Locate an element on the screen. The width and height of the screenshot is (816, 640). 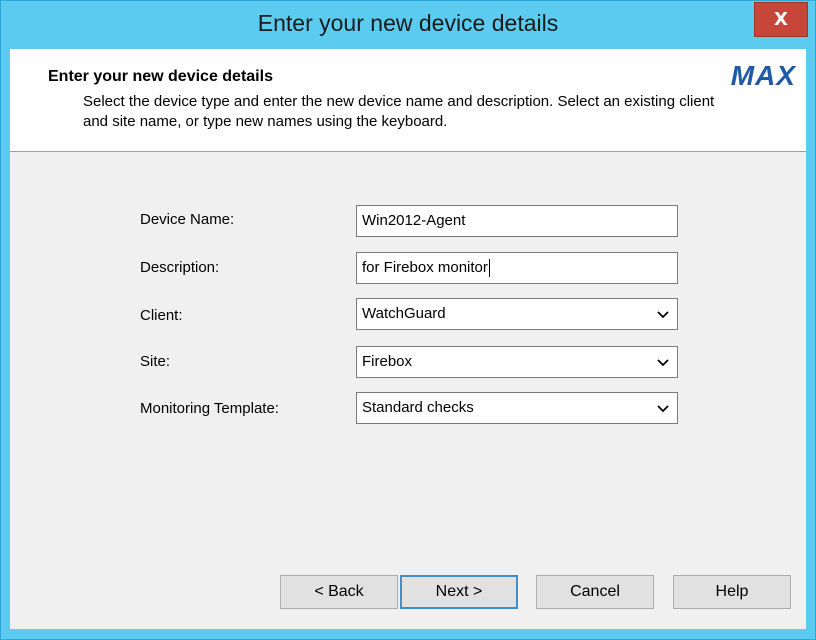
description-input: for Firebox monitor is located at coordinates (517, 268).